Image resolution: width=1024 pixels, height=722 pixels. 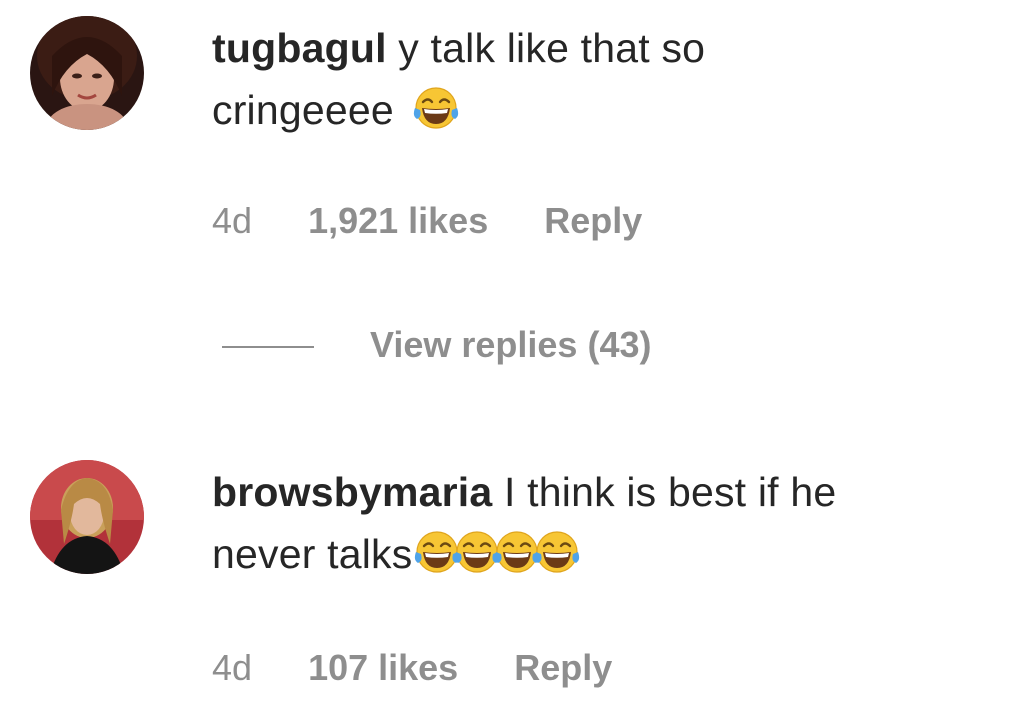 What do you see at coordinates (303, 110) in the screenshot?
I see `comment-body-line: cringeeee` at bounding box center [303, 110].